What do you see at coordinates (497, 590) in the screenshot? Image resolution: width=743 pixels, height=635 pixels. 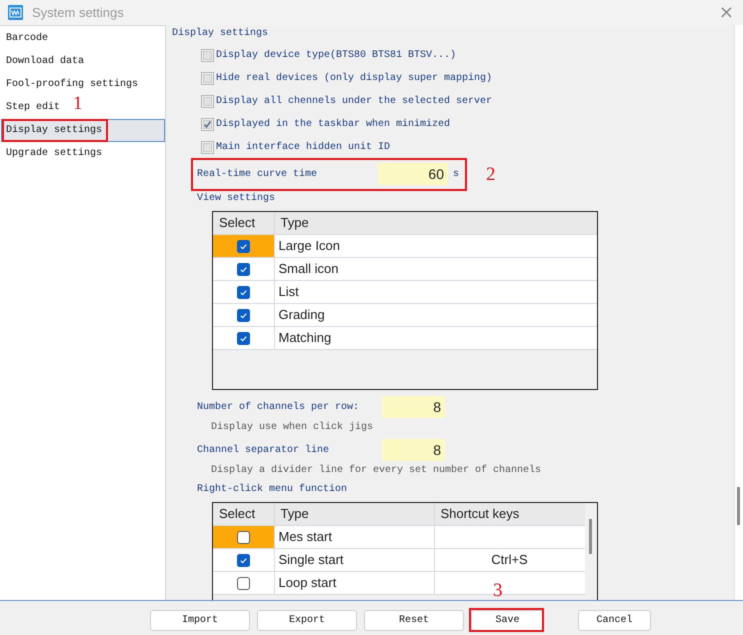 I see `step-number: 3` at bounding box center [497, 590].